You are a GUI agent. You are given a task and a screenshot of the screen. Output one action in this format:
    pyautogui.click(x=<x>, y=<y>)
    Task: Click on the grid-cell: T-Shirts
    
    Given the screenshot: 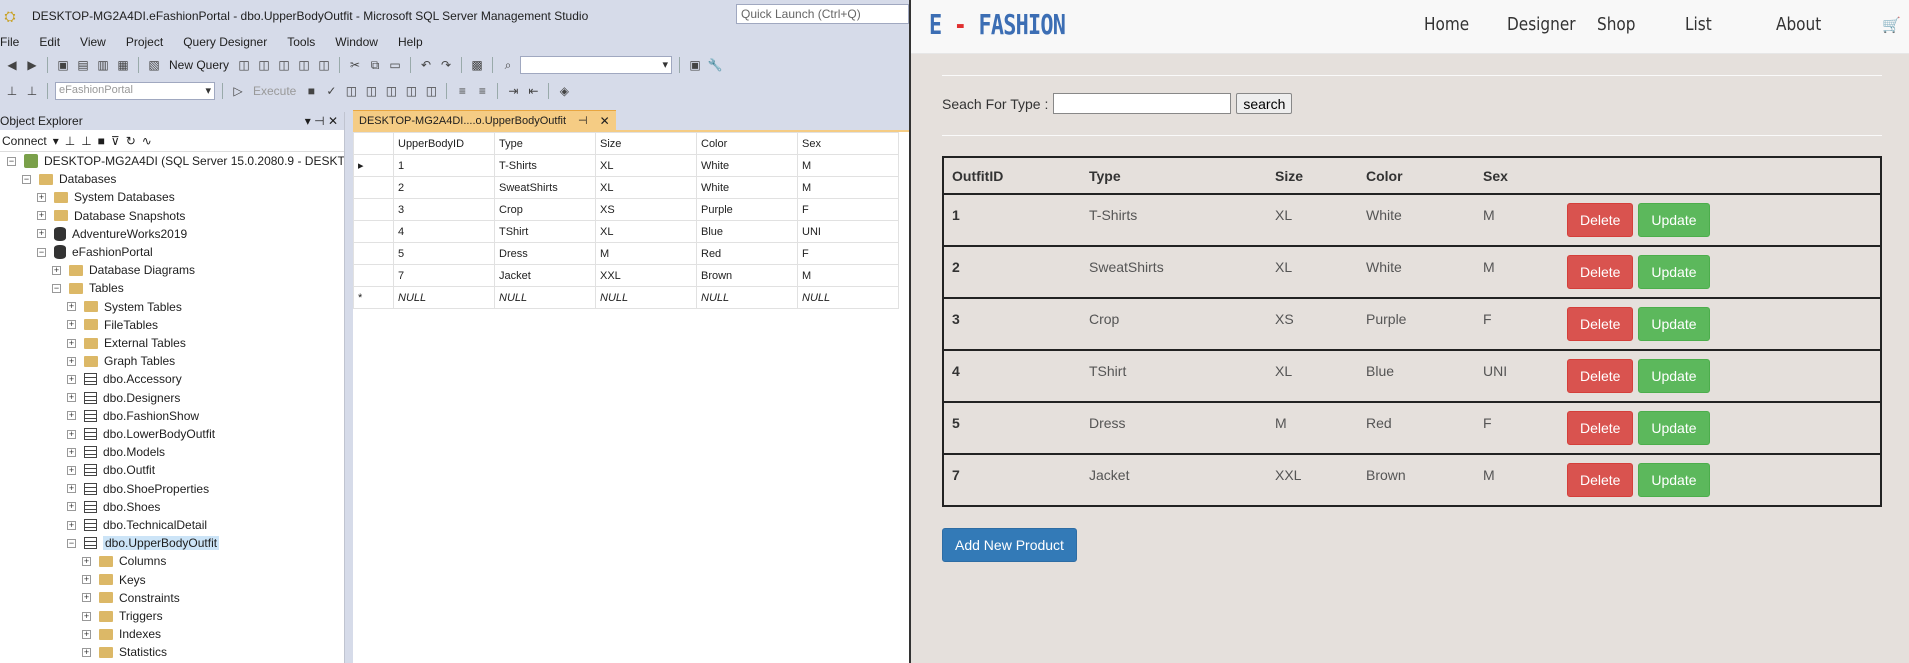 What is the action you would take?
    pyautogui.click(x=545, y=165)
    